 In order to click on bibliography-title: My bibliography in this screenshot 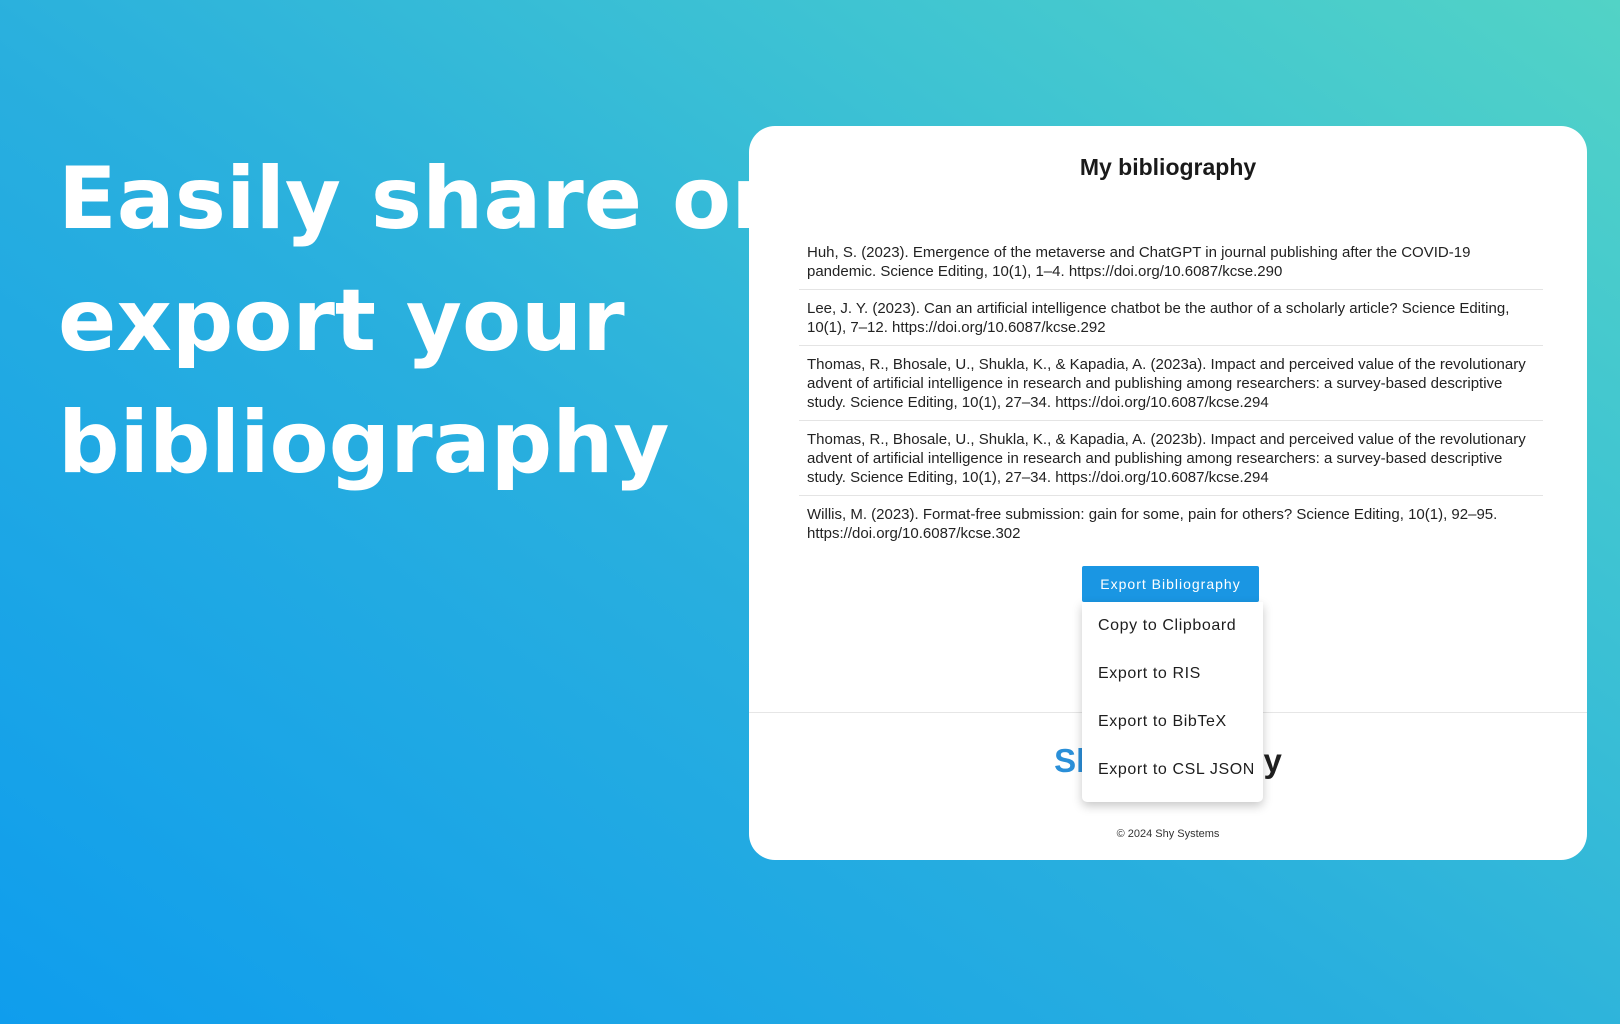, I will do `click(1168, 167)`.